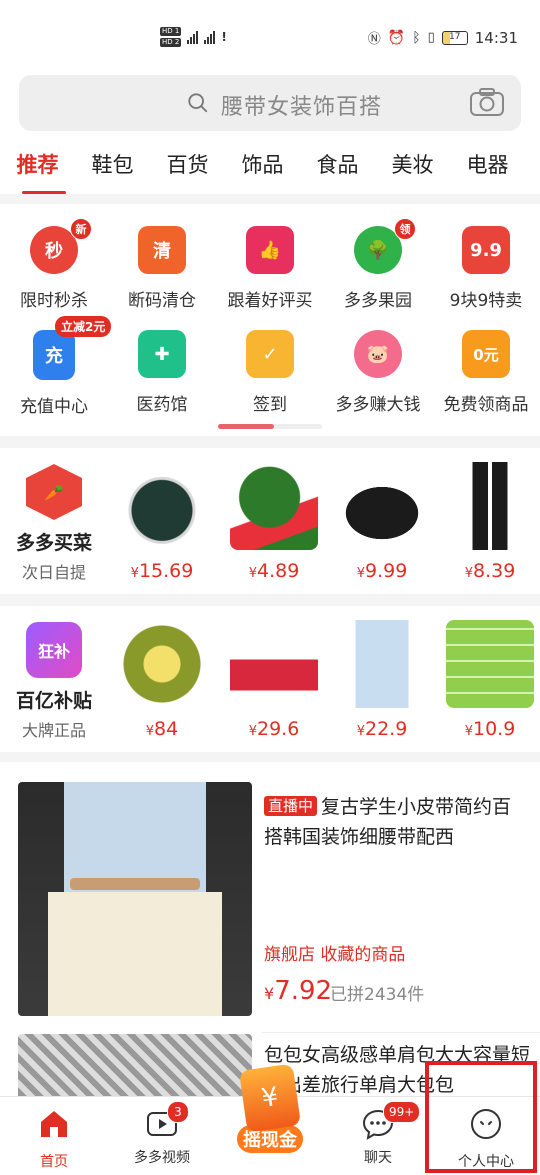  I want to click on live-badge: 直播中, so click(291, 806).